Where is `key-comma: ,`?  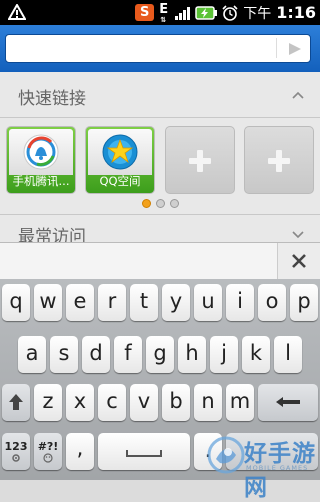 key-comma: , is located at coordinates (80, 451).